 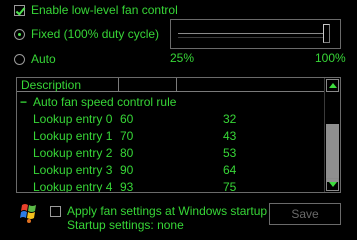 What do you see at coordinates (19, 59) in the screenshot?
I see `auto-mode-radio` at bounding box center [19, 59].